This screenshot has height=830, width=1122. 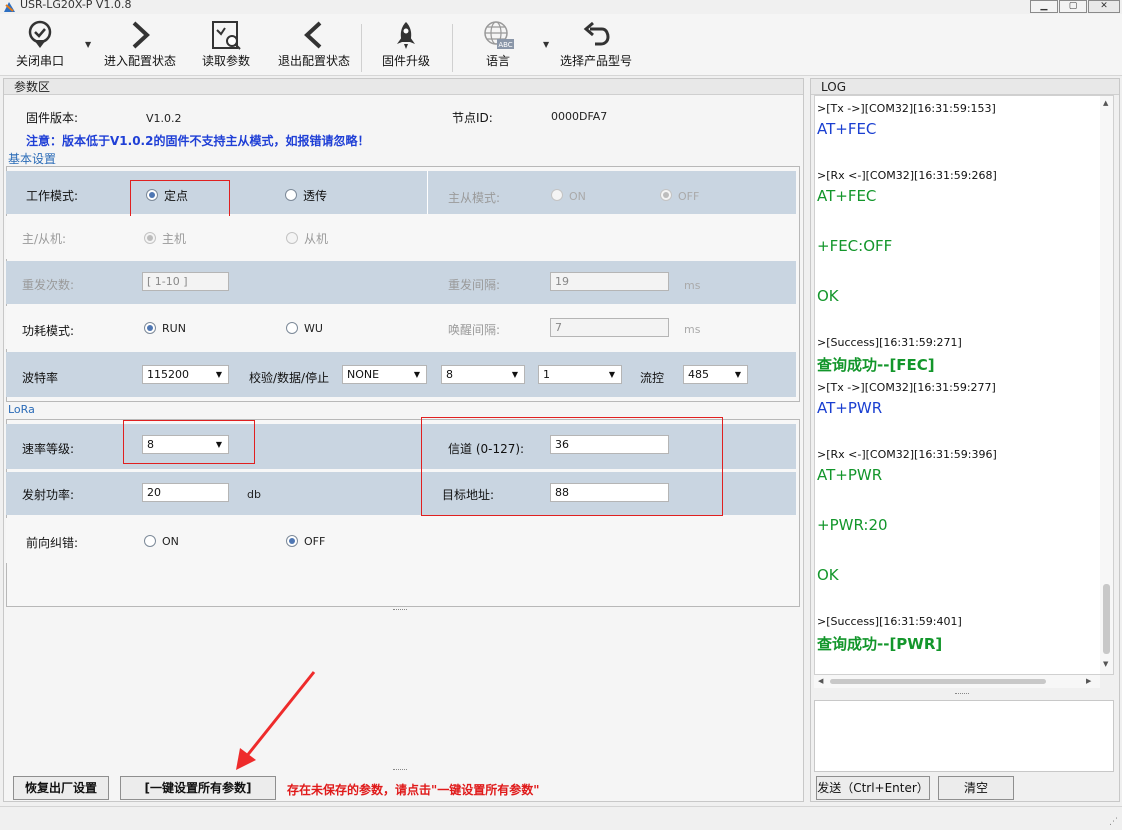 What do you see at coordinates (483, 374) in the screenshot?
I see `data-bits-select: 8 ▼` at bounding box center [483, 374].